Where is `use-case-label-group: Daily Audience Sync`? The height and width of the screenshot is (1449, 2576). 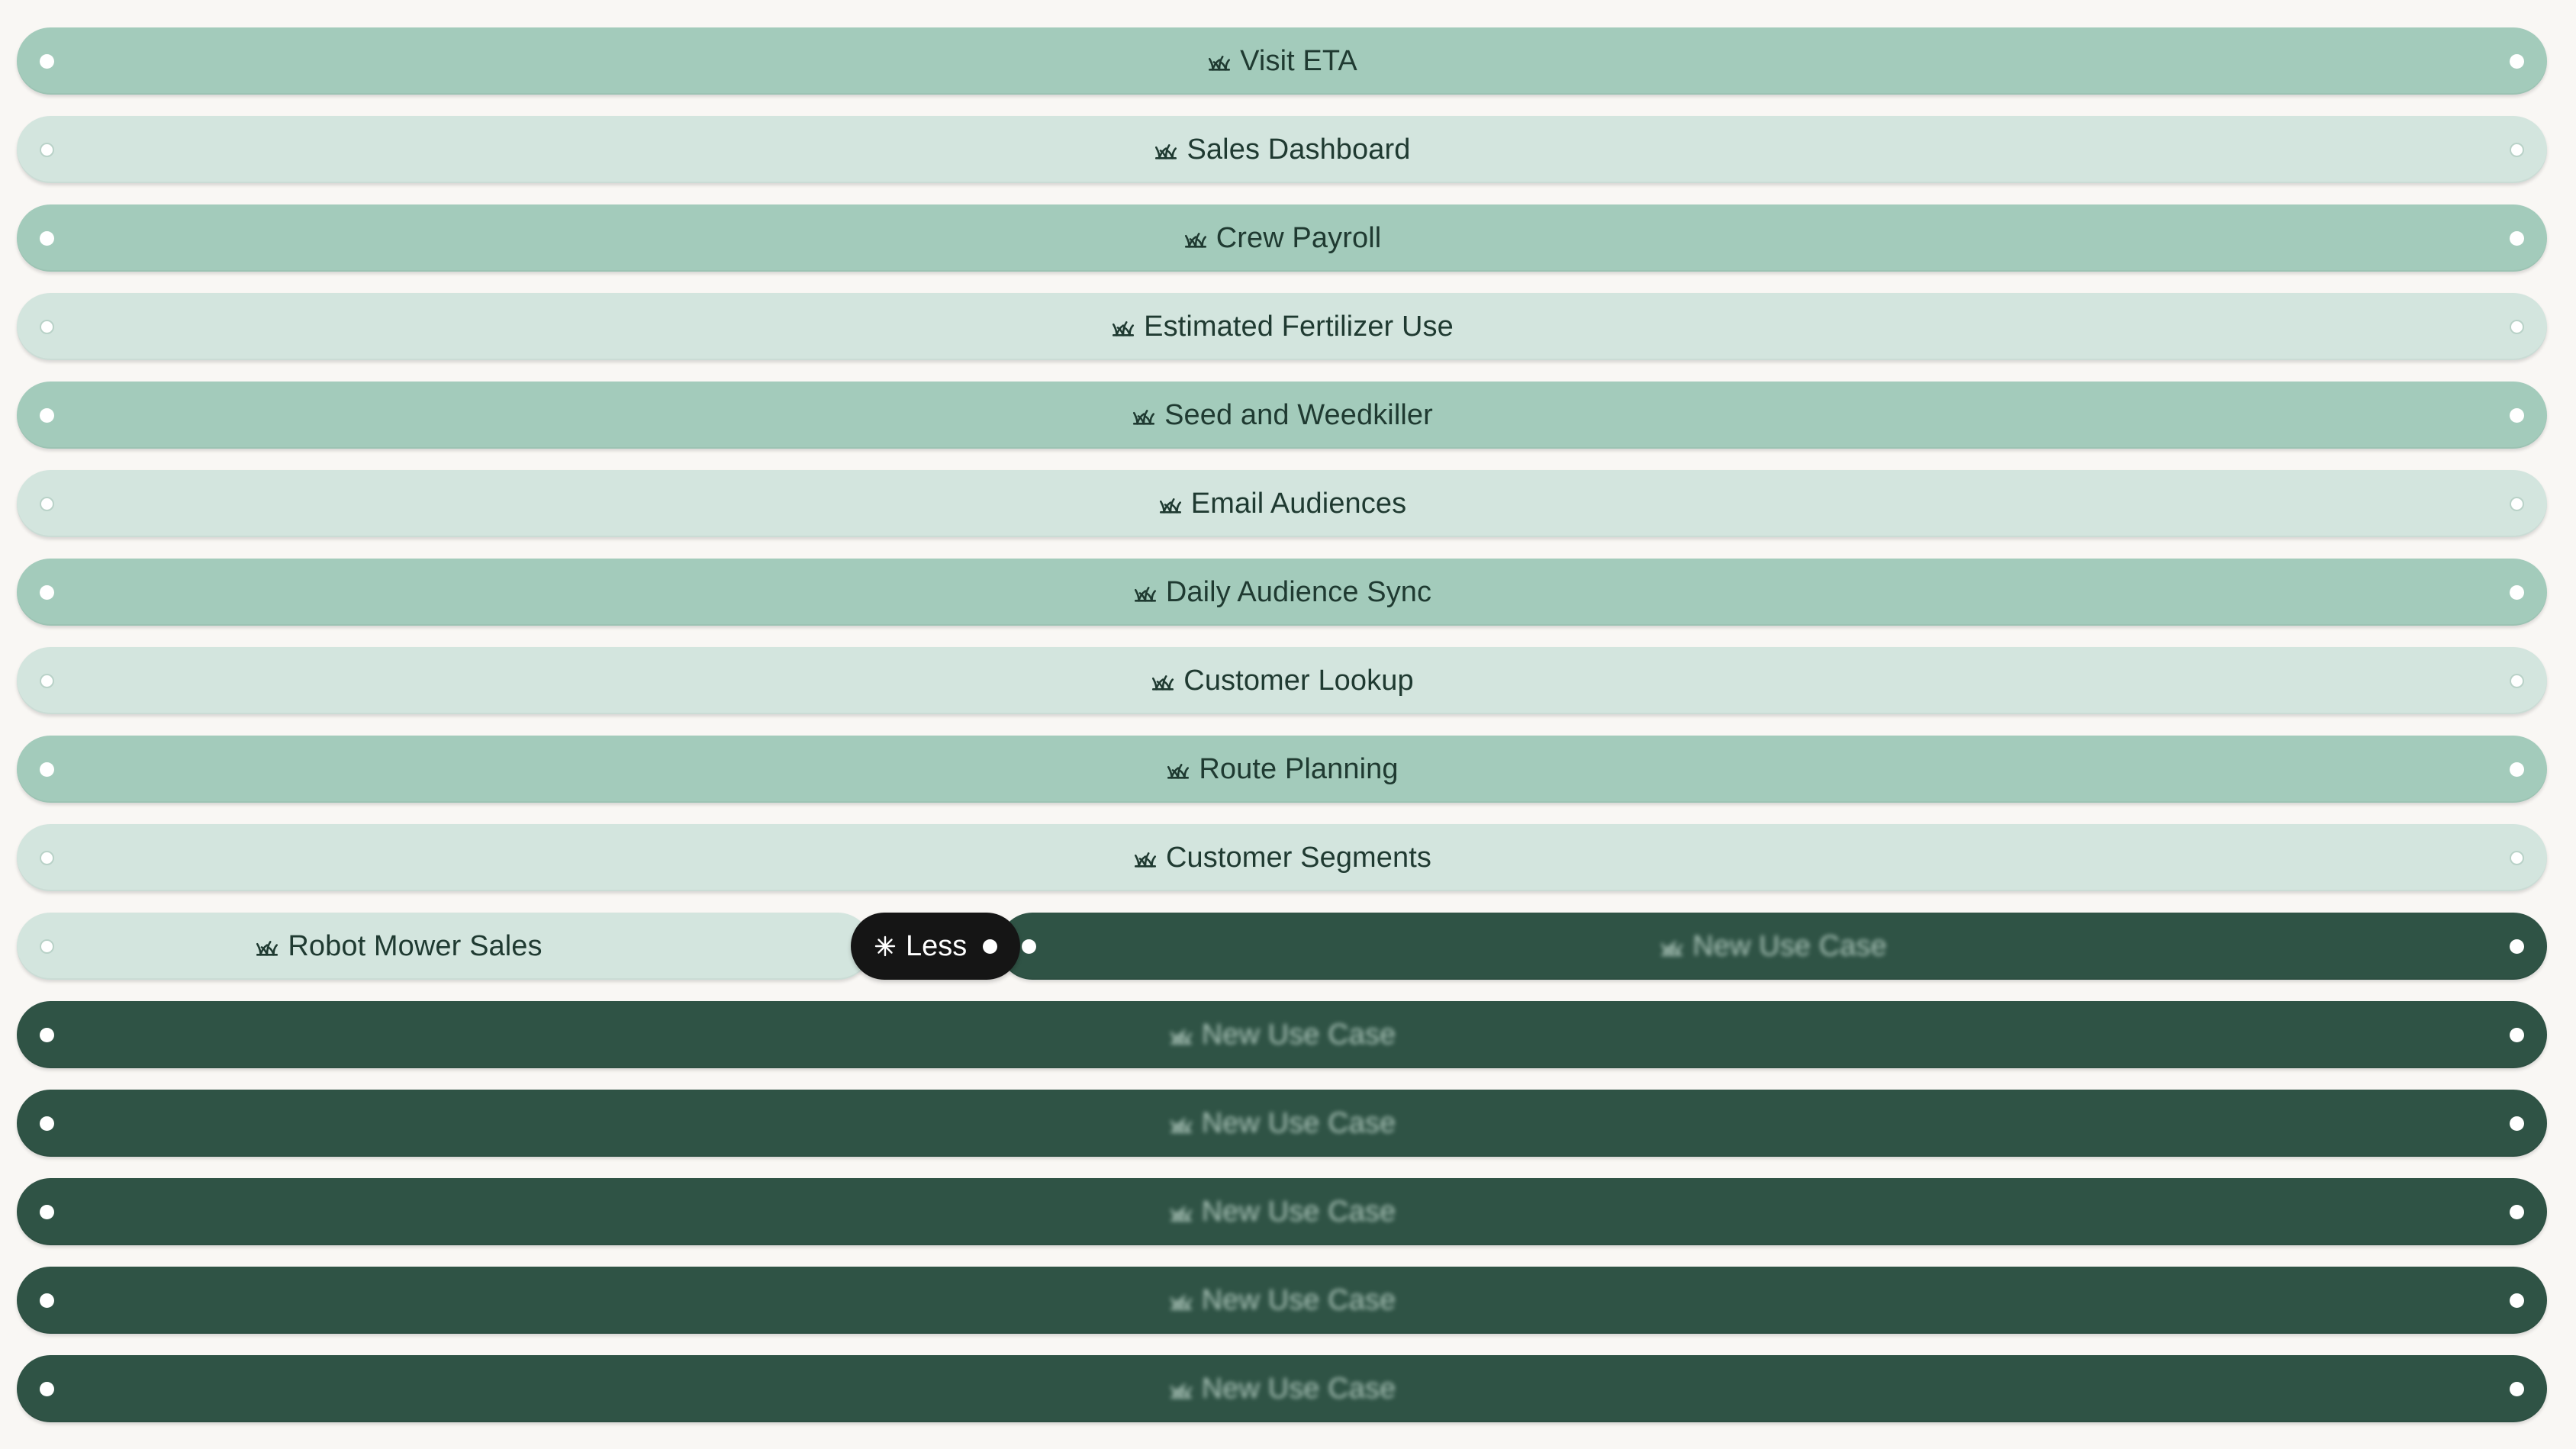
use-case-label-group: Daily Audience Sync is located at coordinates (1281, 592).